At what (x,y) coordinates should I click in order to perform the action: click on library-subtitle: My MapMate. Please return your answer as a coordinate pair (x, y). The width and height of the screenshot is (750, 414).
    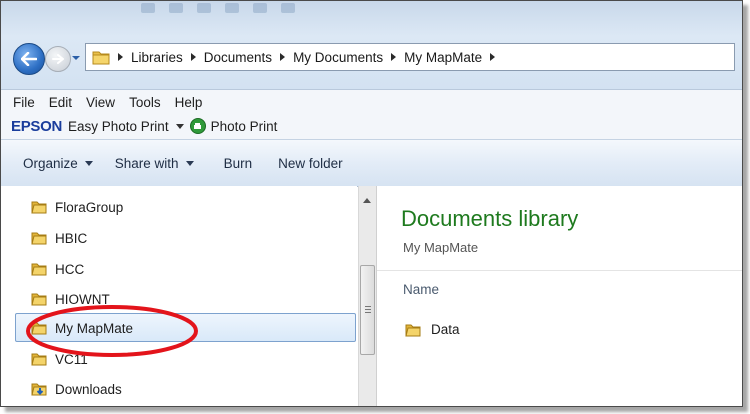
    Looking at the image, I should click on (441, 247).